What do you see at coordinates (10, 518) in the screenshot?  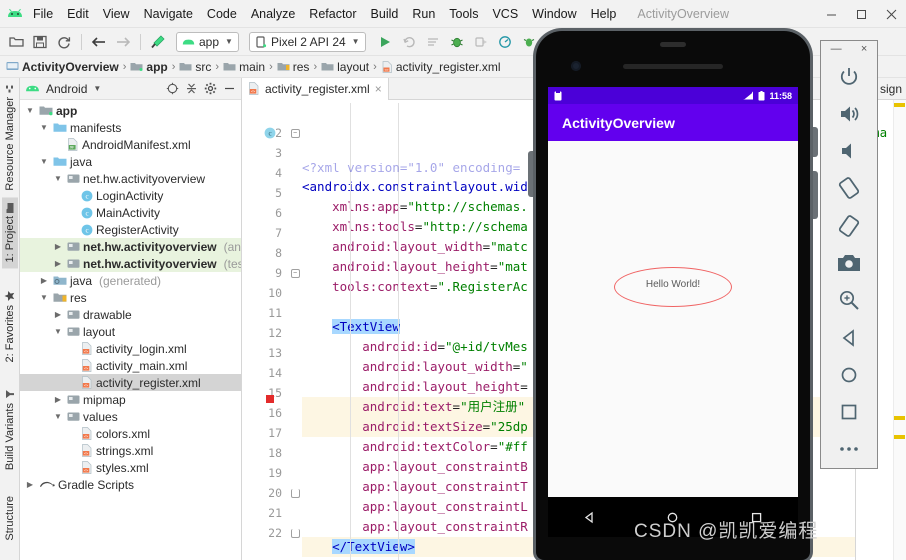 I see `sidebar-item-structure: Structure` at bounding box center [10, 518].